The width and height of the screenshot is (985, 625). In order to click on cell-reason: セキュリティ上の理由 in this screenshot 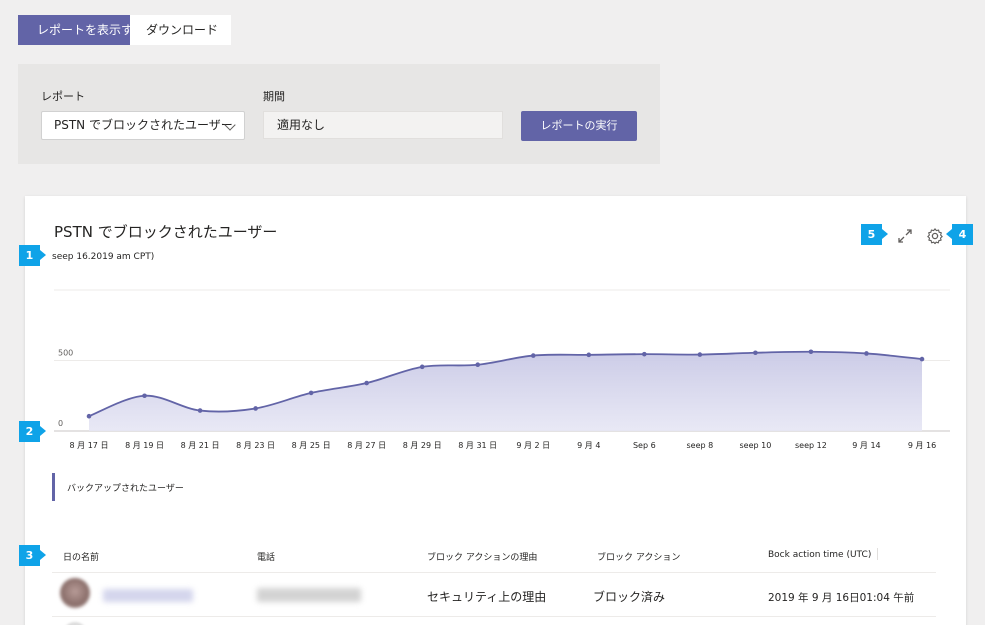, I will do `click(487, 597)`.